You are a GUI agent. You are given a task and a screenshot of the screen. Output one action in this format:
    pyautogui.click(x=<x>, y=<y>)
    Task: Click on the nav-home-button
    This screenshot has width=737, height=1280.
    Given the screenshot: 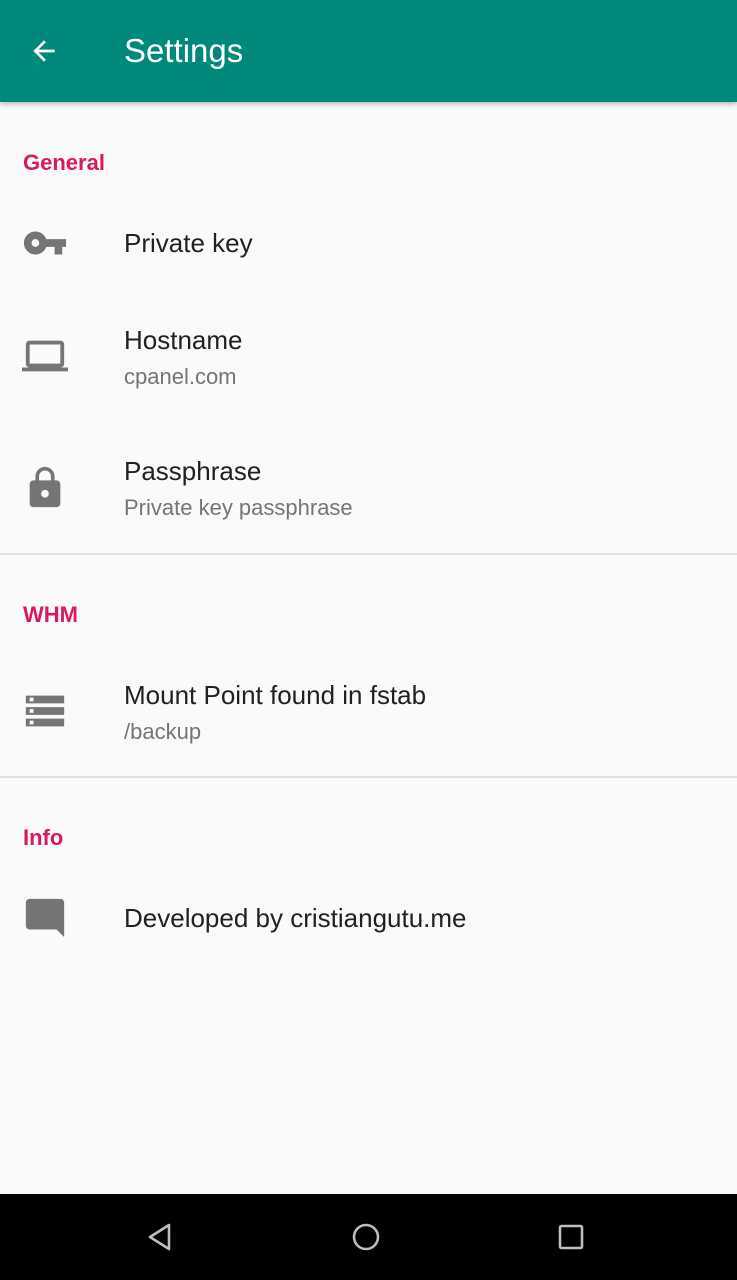 What is the action you would take?
    pyautogui.click(x=366, y=1237)
    